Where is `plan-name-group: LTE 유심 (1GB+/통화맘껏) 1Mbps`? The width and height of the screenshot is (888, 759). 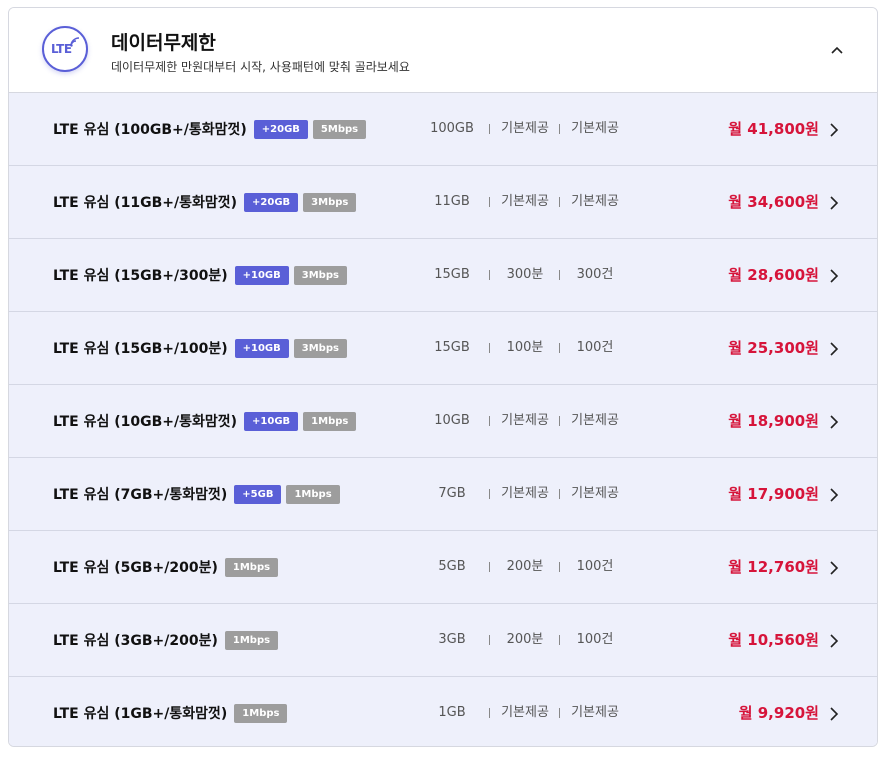
plan-name-group: LTE 유심 (1GB+/통화맘껏) 1Mbps is located at coordinates (170, 711).